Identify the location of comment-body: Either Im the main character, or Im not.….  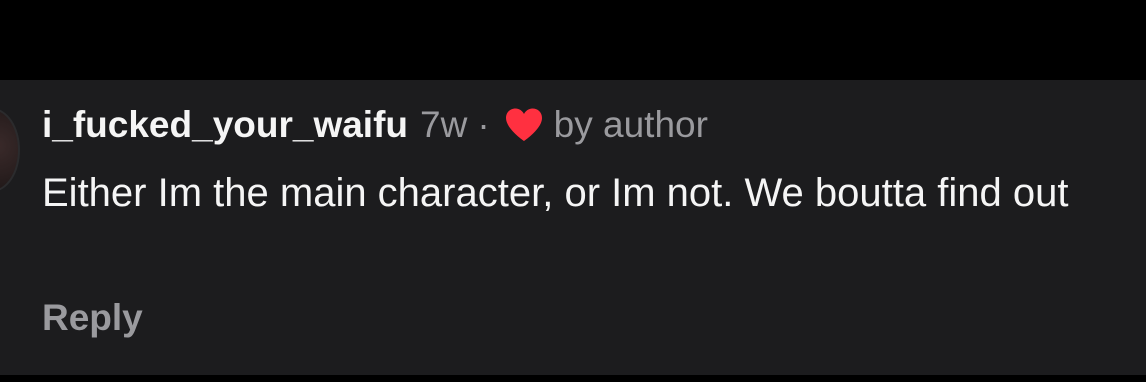
(555, 193).